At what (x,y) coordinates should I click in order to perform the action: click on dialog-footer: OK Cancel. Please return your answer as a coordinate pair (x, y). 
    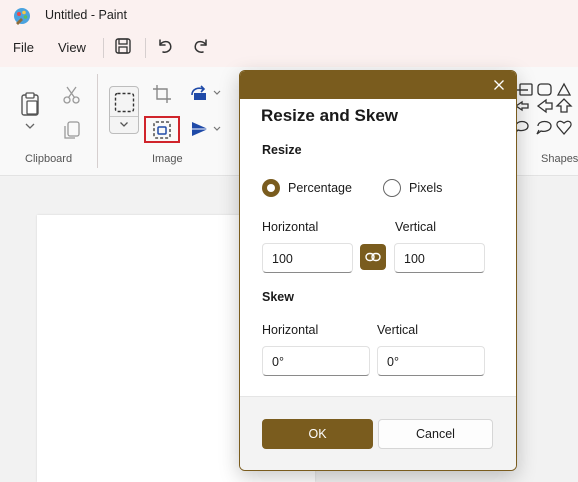
    Looking at the image, I should click on (378, 433).